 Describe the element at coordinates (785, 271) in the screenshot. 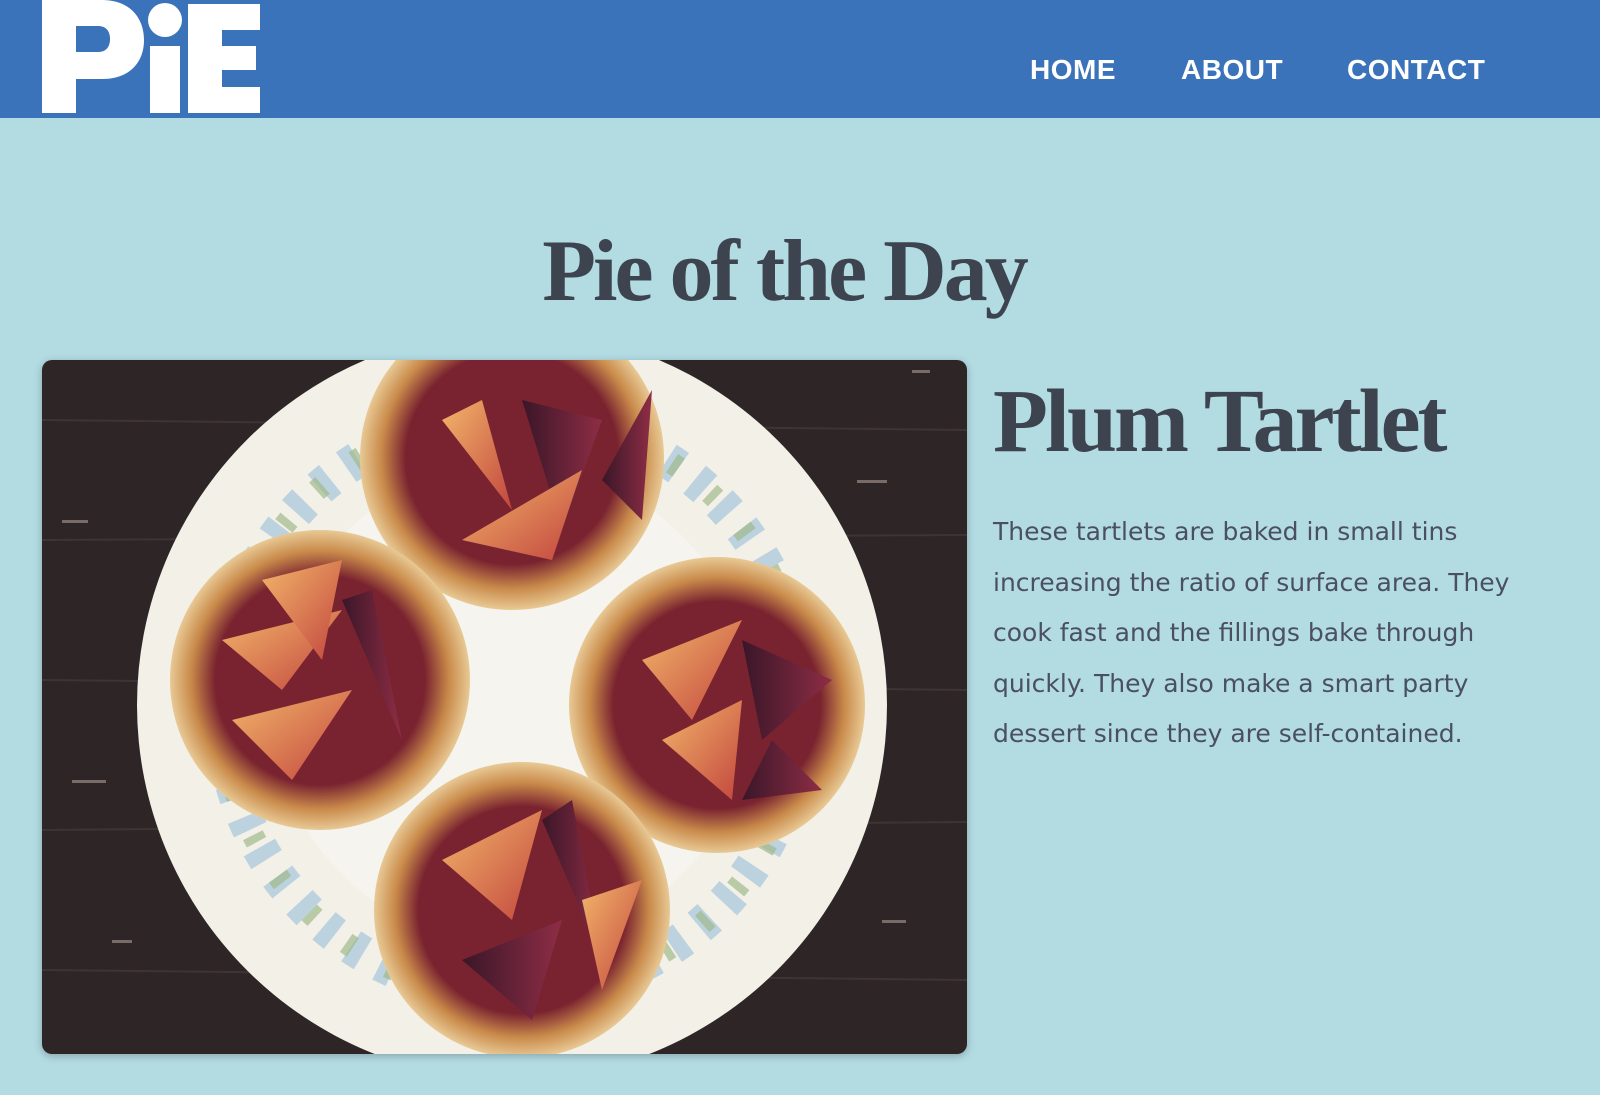

I see `section-title: Pie of the Day` at that location.